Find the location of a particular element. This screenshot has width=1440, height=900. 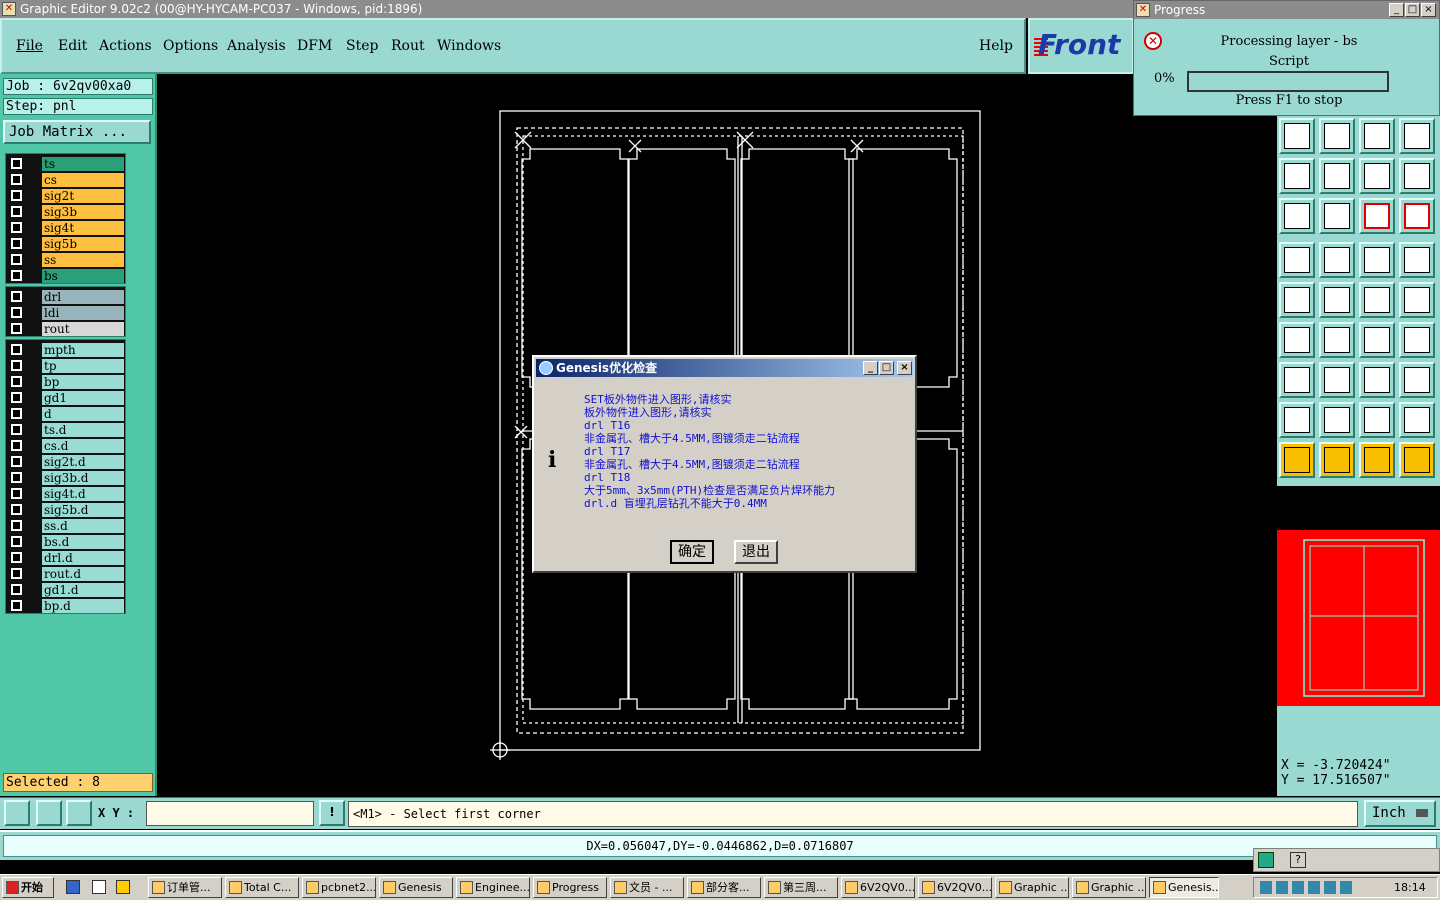

minimize-button: _ is located at coordinates (1396, 10).